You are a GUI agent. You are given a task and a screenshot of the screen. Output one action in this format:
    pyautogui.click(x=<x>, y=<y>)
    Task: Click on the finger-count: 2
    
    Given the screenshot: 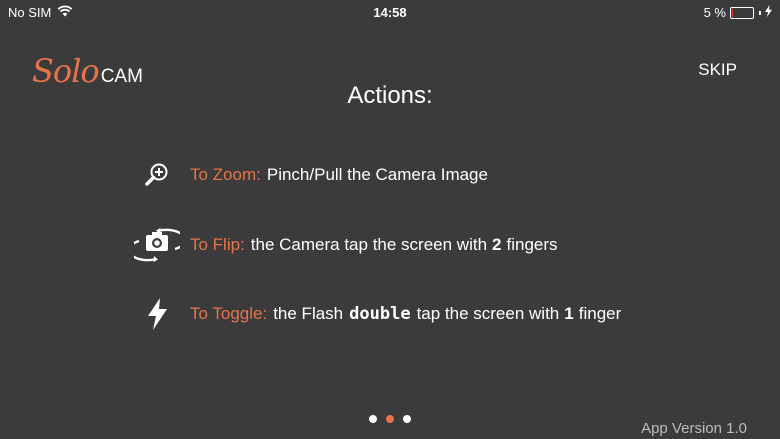 What is the action you would take?
    pyautogui.click(x=497, y=244)
    